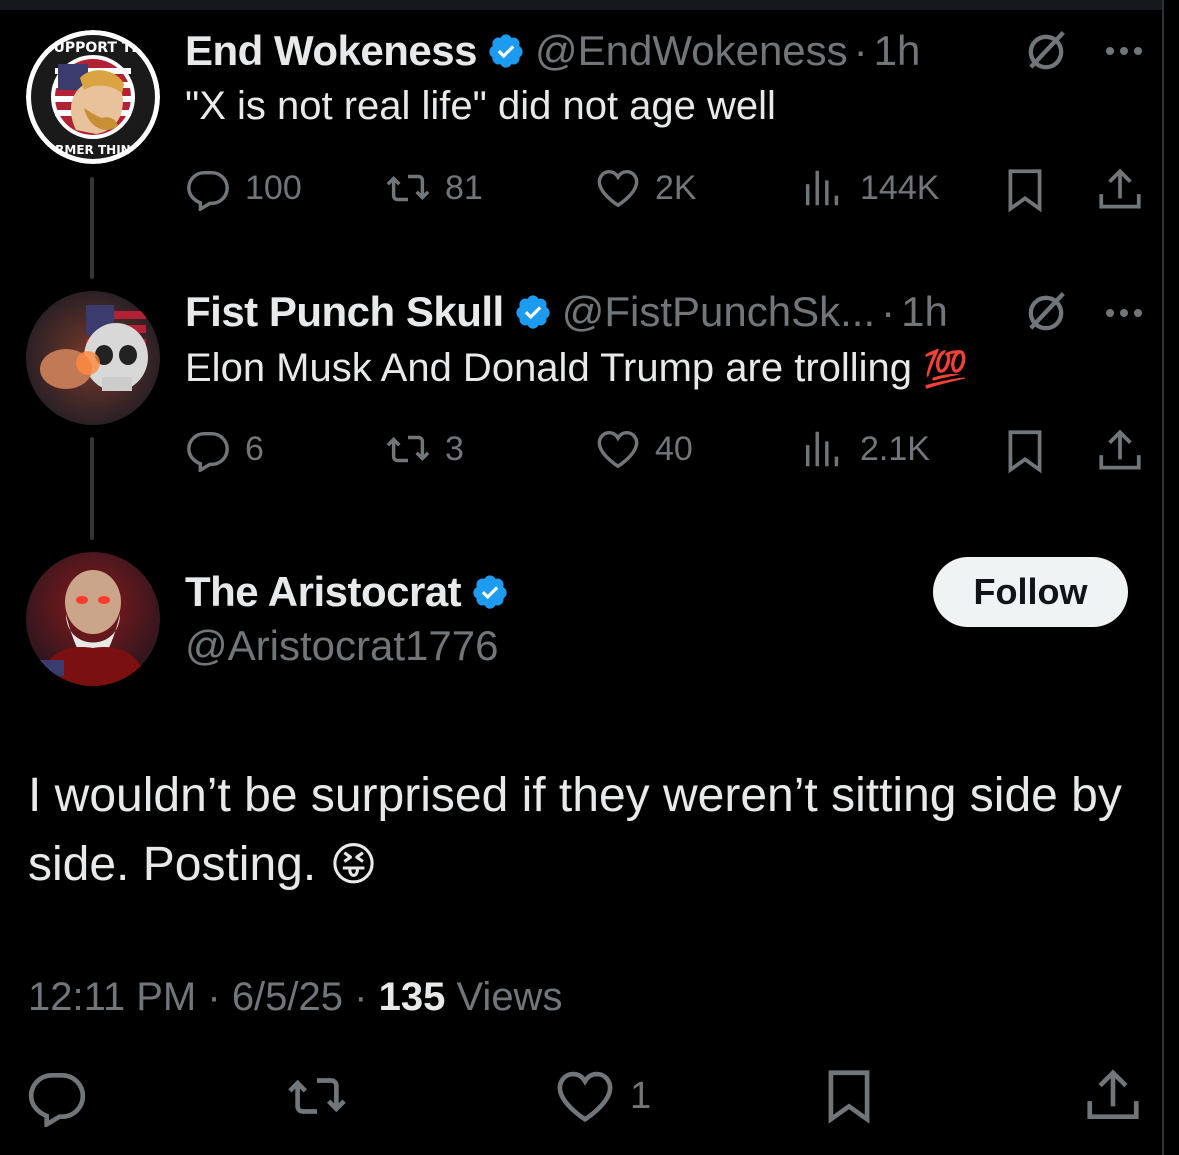 The height and width of the screenshot is (1155, 1179). What do you see at coordinates (93, 619) in the screenshot?
I see `avatar-the-aristocrat` at bounding box center [93, 619].